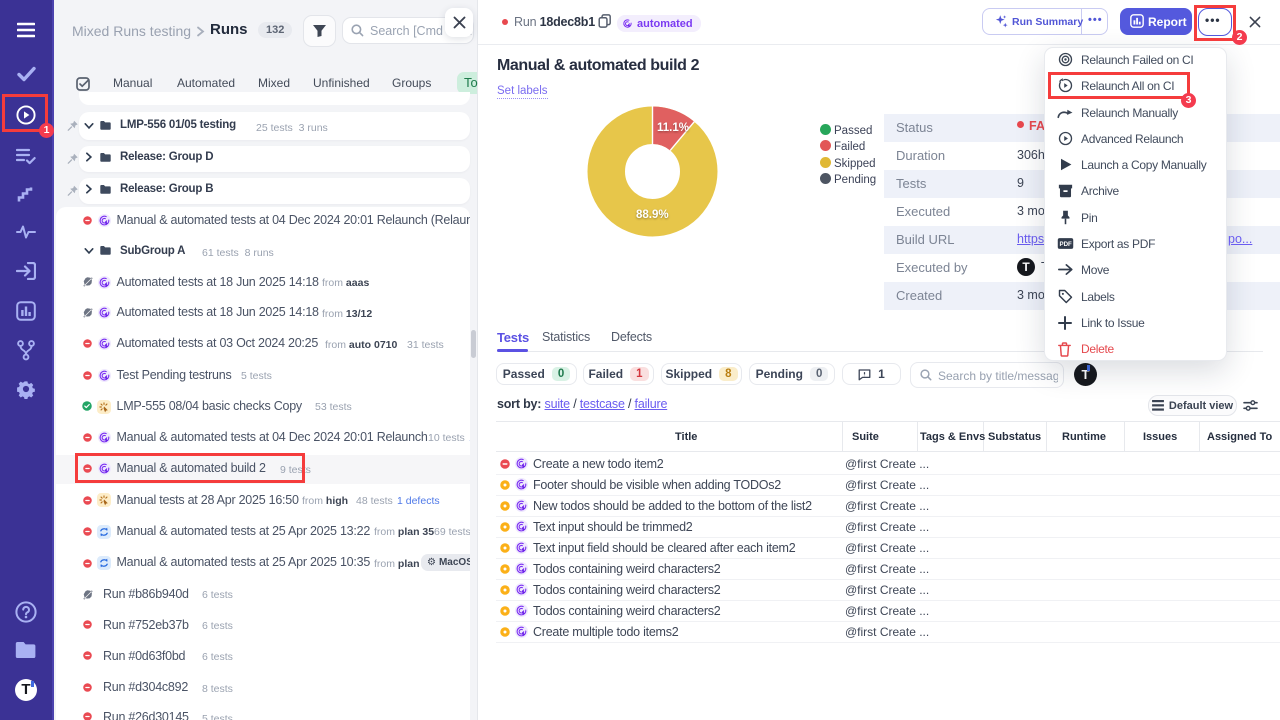  What do you see at coordinates (1065, 244) in the screenshot?
I see `svg-text: PDF` at bounding box center [1065, 244].